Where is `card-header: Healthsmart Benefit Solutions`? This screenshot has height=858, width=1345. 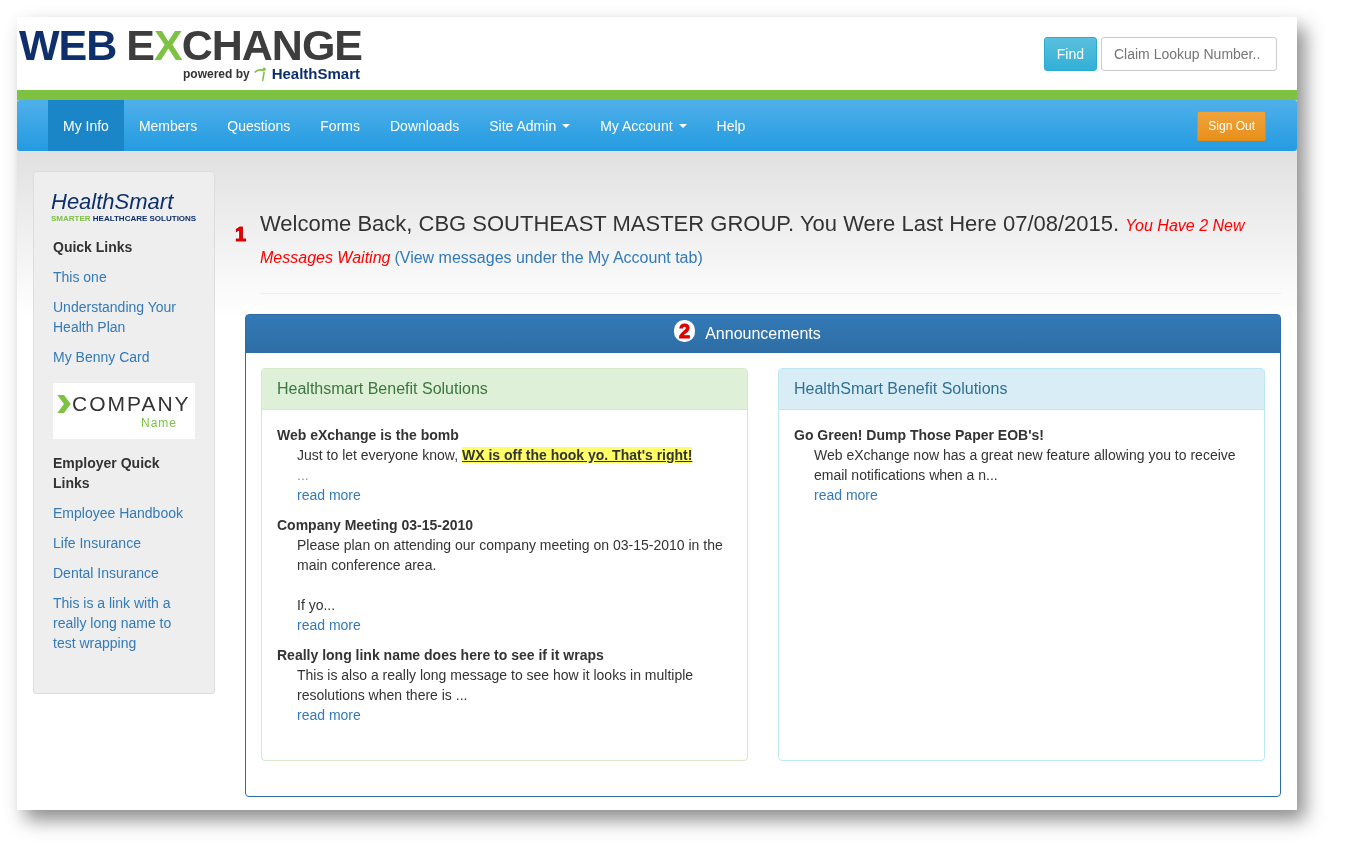 card-header: Healthsmart Benefit Solutions is located at coordinates (504, 389).